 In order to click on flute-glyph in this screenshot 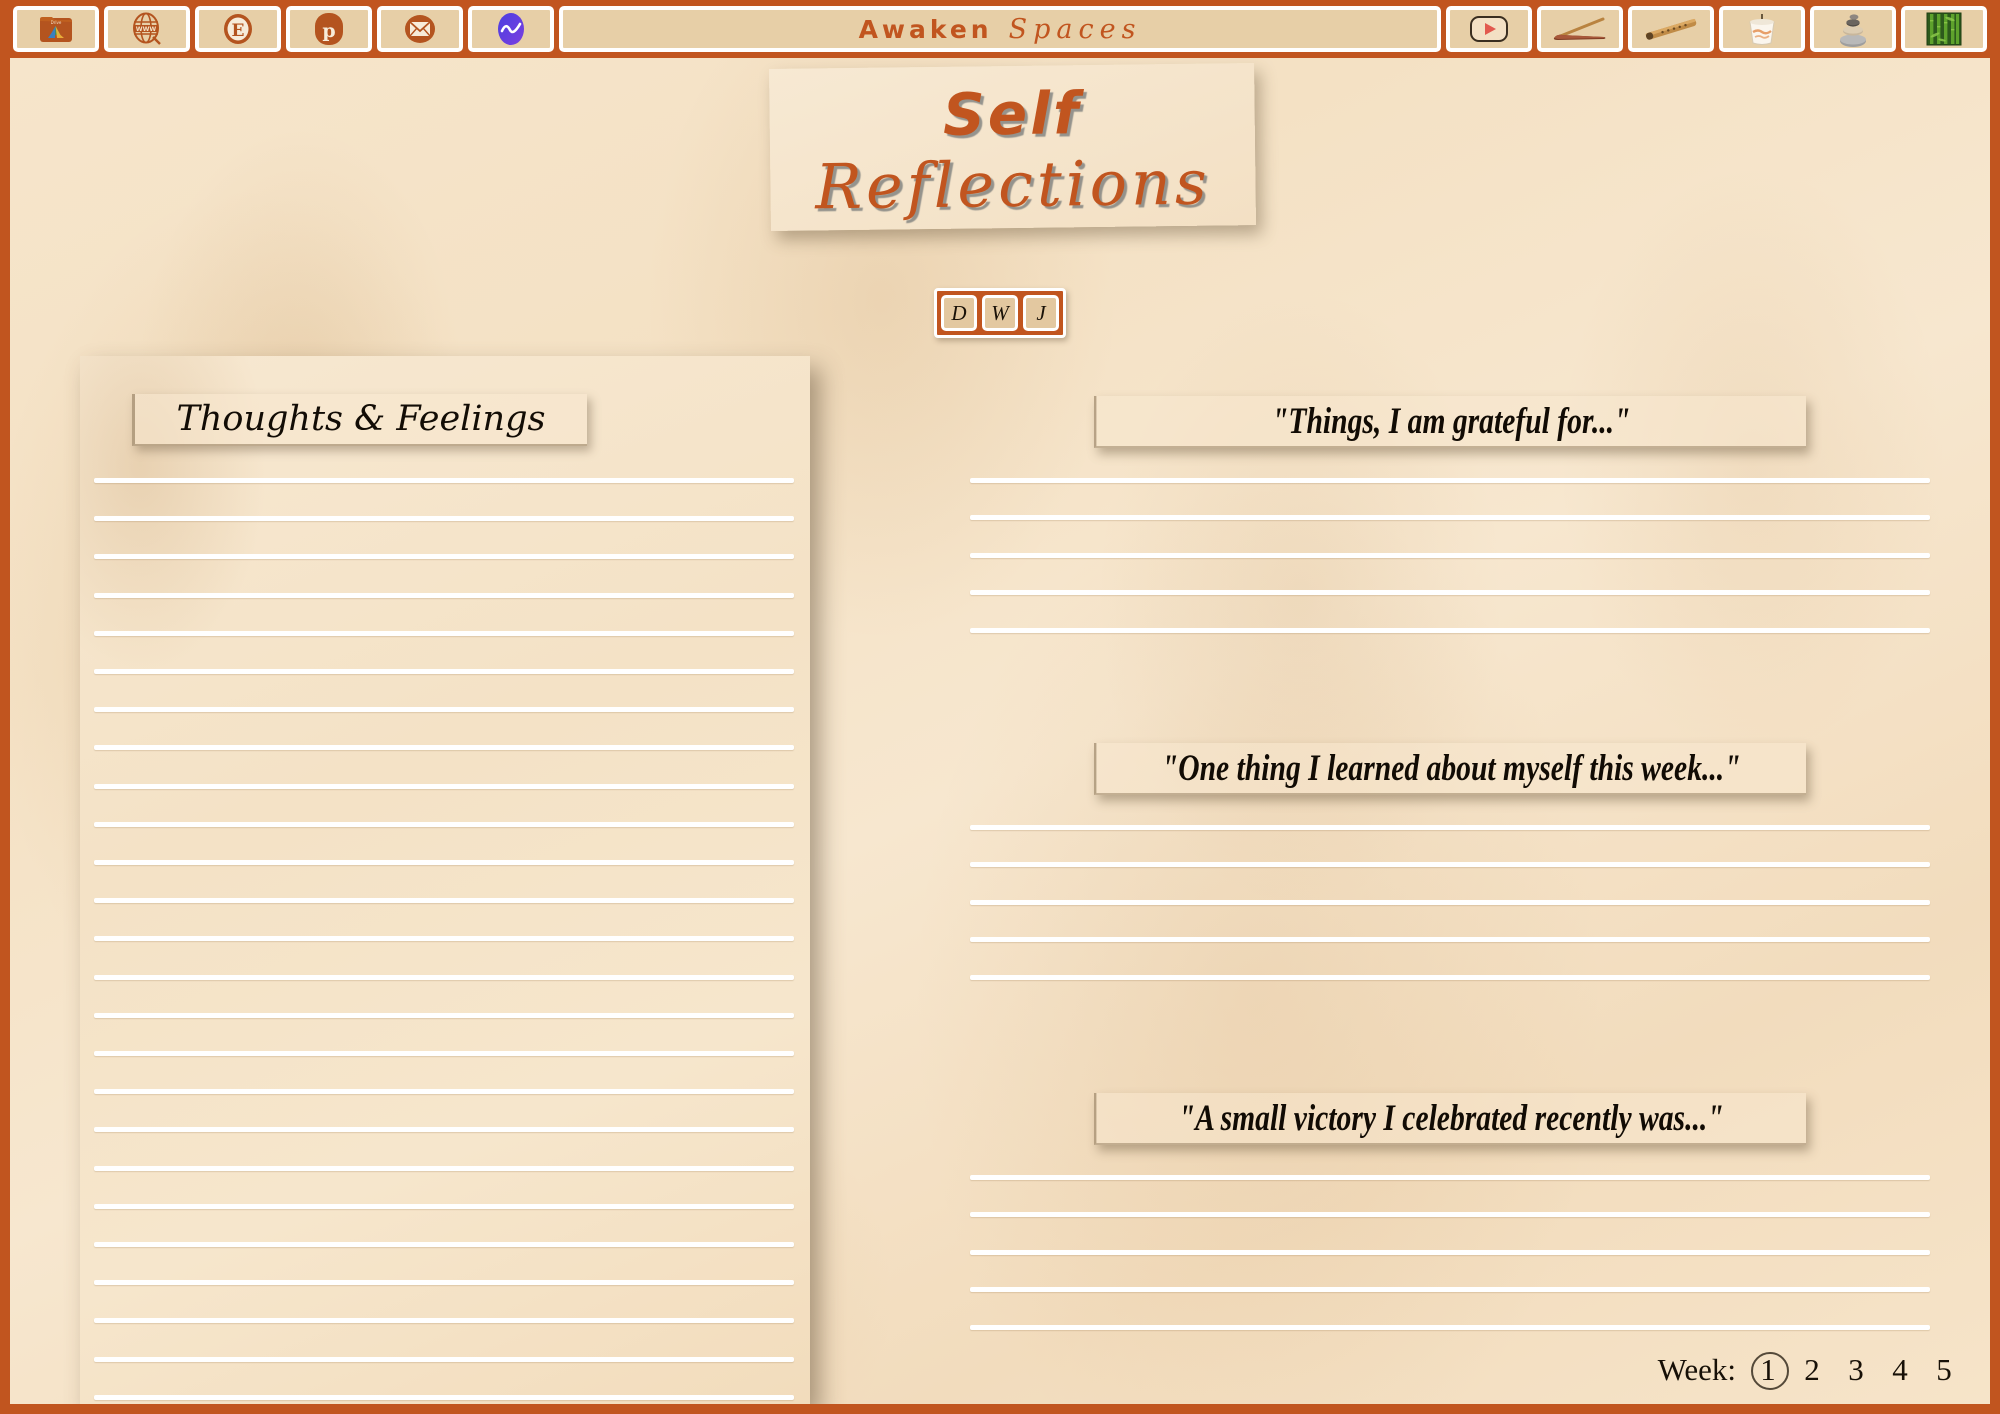, I will do `click(1671, 29)`.